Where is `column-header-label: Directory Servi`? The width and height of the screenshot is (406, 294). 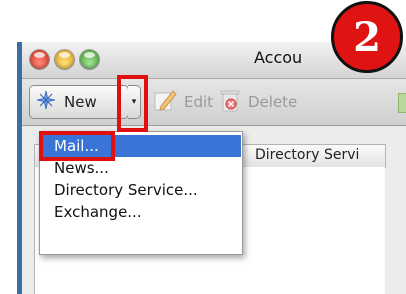 column-header-label: Directory Servi is located at coordinates (307, 155).